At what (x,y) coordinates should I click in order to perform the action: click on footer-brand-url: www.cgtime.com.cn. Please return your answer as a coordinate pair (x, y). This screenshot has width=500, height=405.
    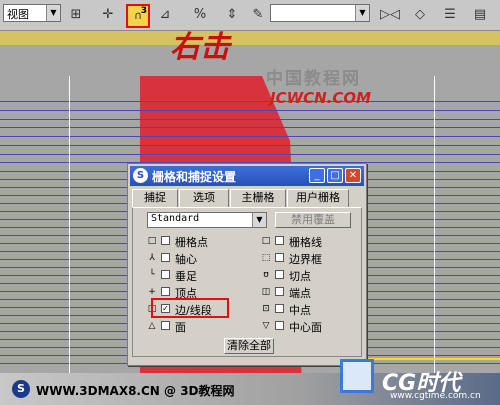
    Looking at the image, I should click on (435, 396).